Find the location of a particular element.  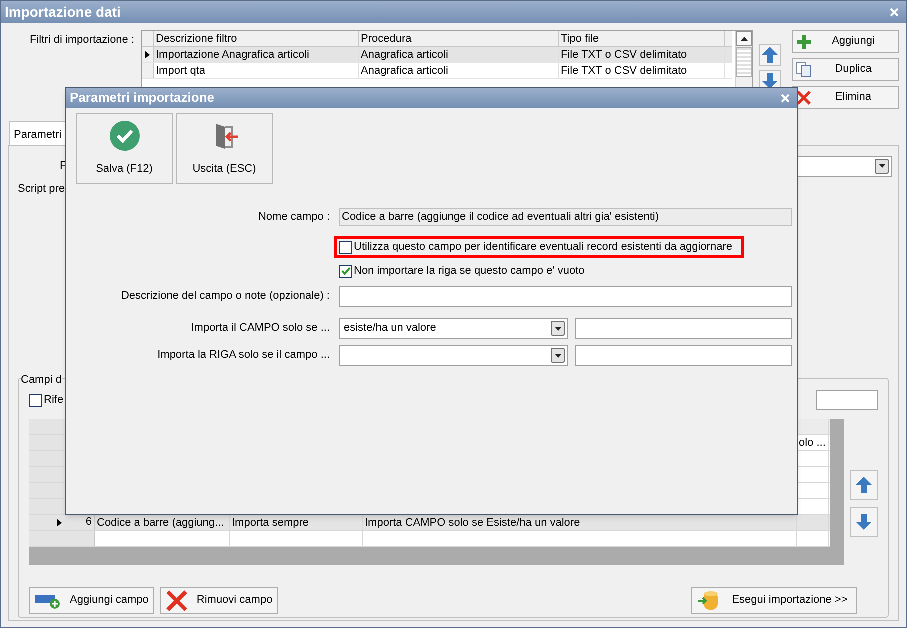

action-button: Elimina is located at coordinates (845, 97).